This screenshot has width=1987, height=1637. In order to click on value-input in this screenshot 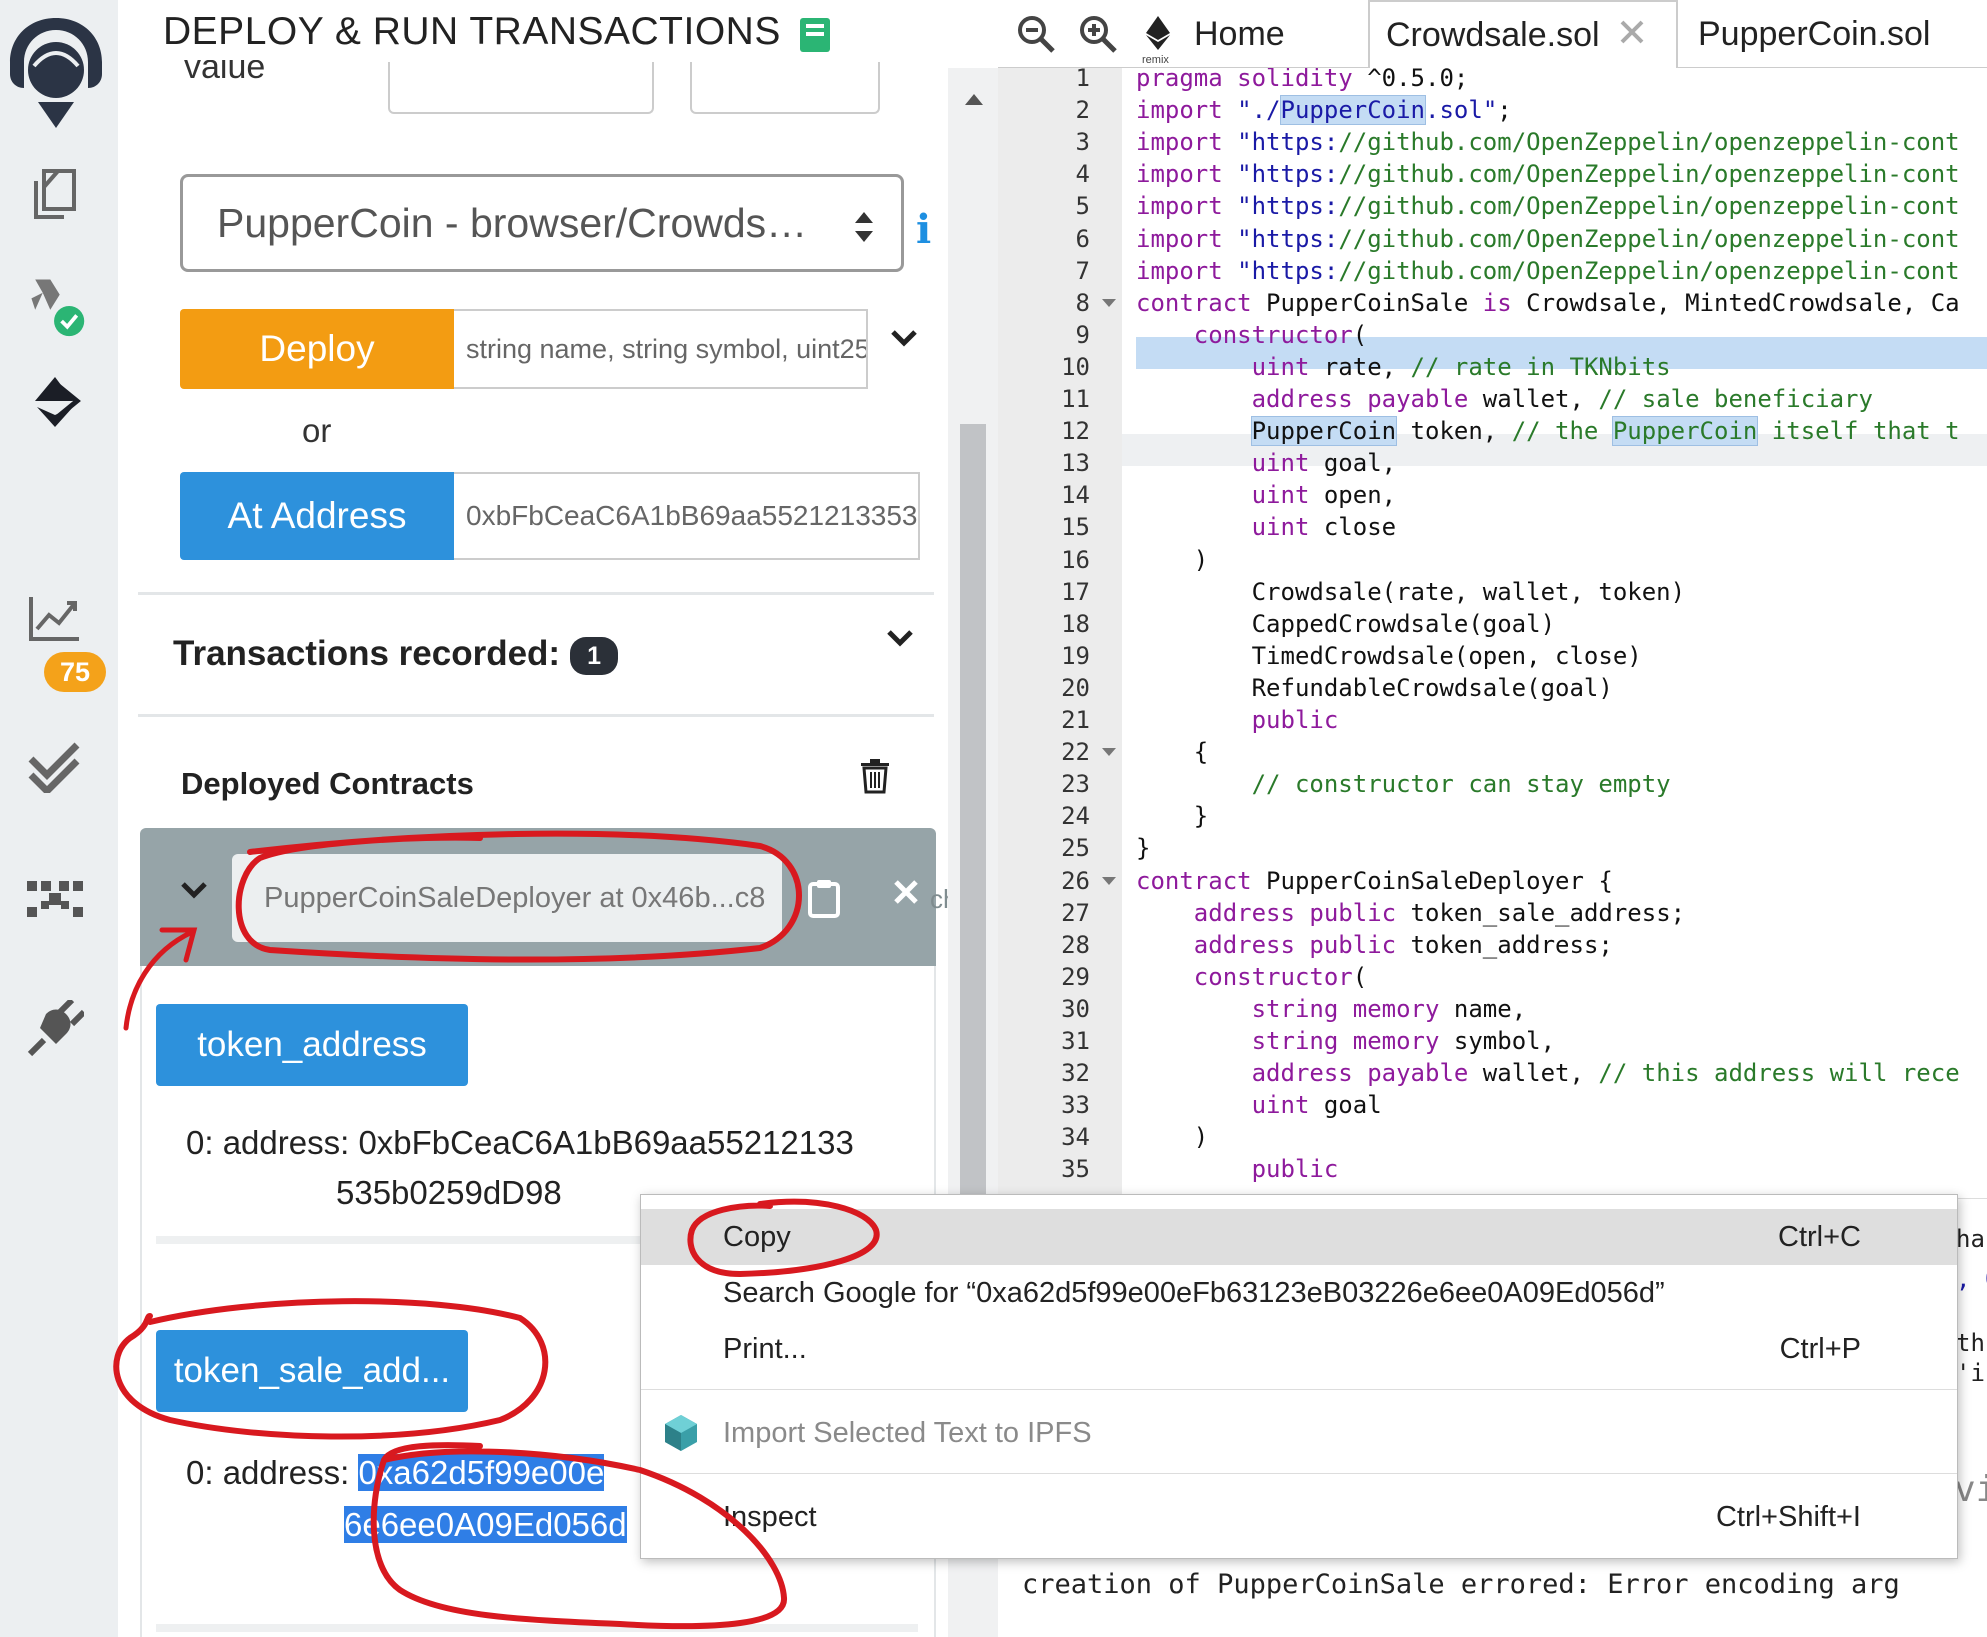, I will do `click(521, 88)`.